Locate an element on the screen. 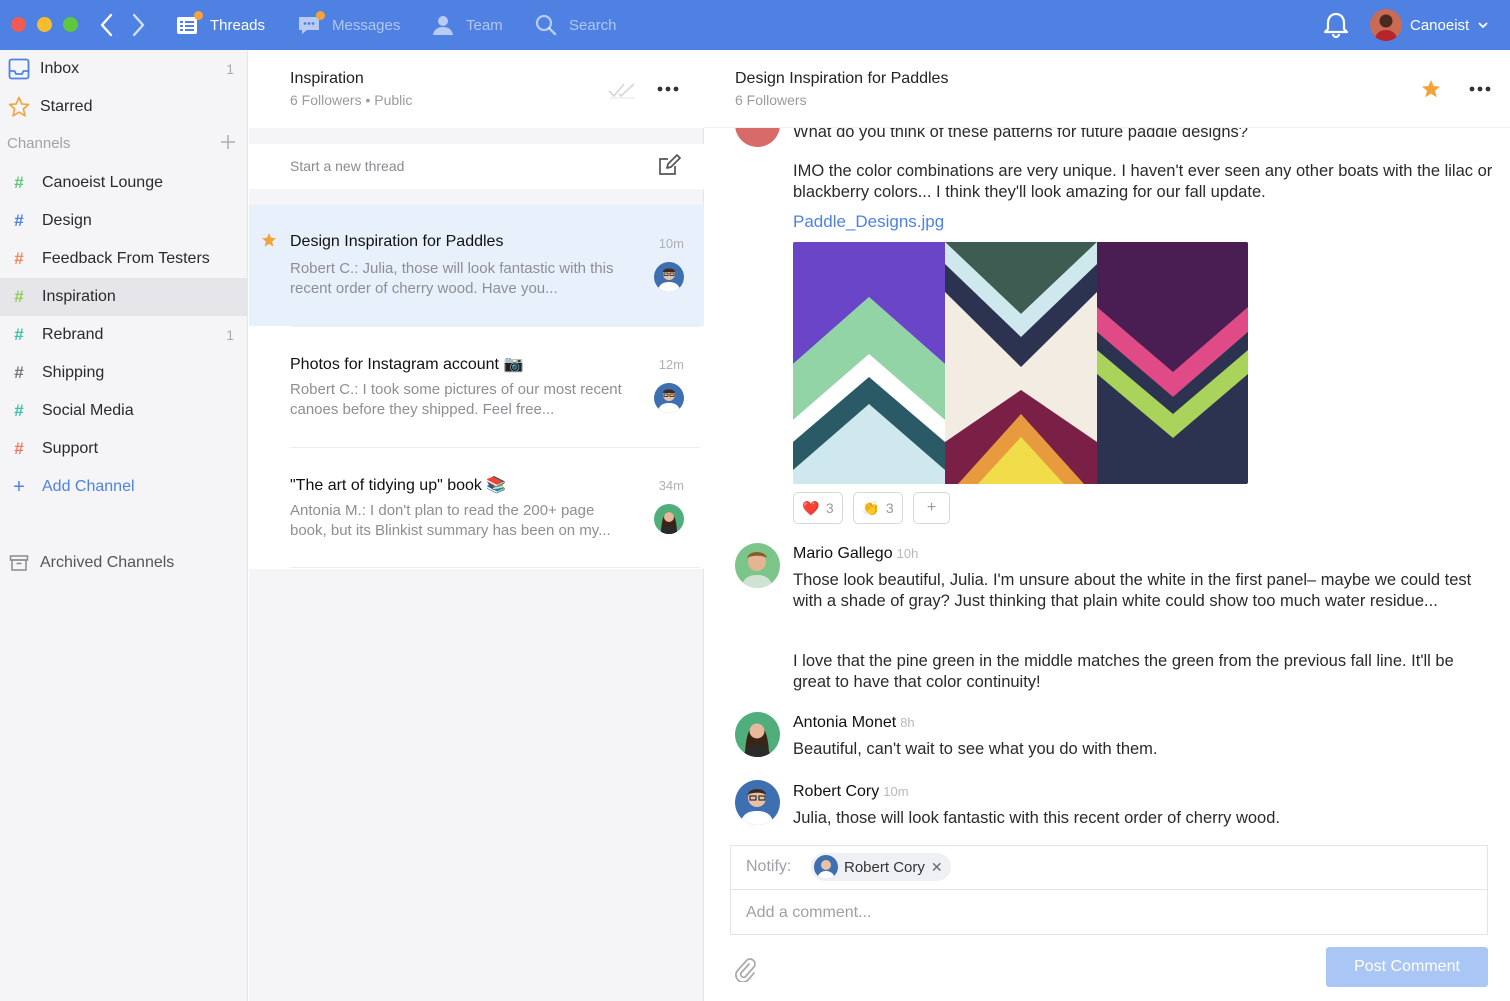 The image size is (1510, 1001). maximize-window-button is located at coordinates (70, 24).